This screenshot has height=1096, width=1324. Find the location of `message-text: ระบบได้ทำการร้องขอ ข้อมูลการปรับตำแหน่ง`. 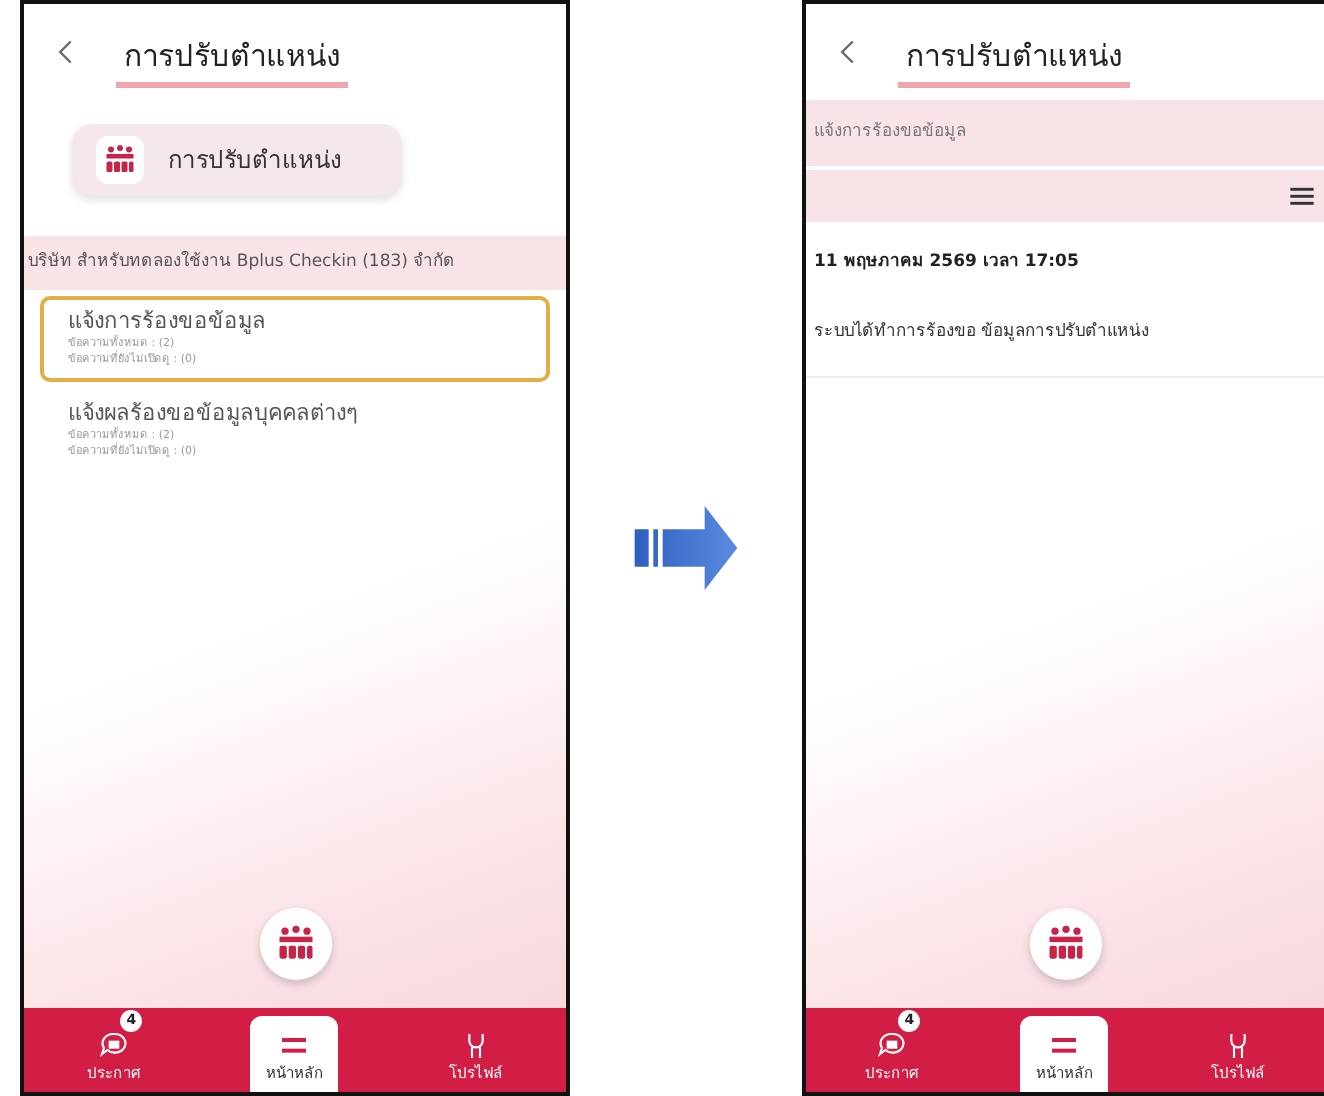

message-text: ระบบได้ทำการร้องขอ ข้อมูลการปรับตำแหน่ง is located at coordinates (983, 332).